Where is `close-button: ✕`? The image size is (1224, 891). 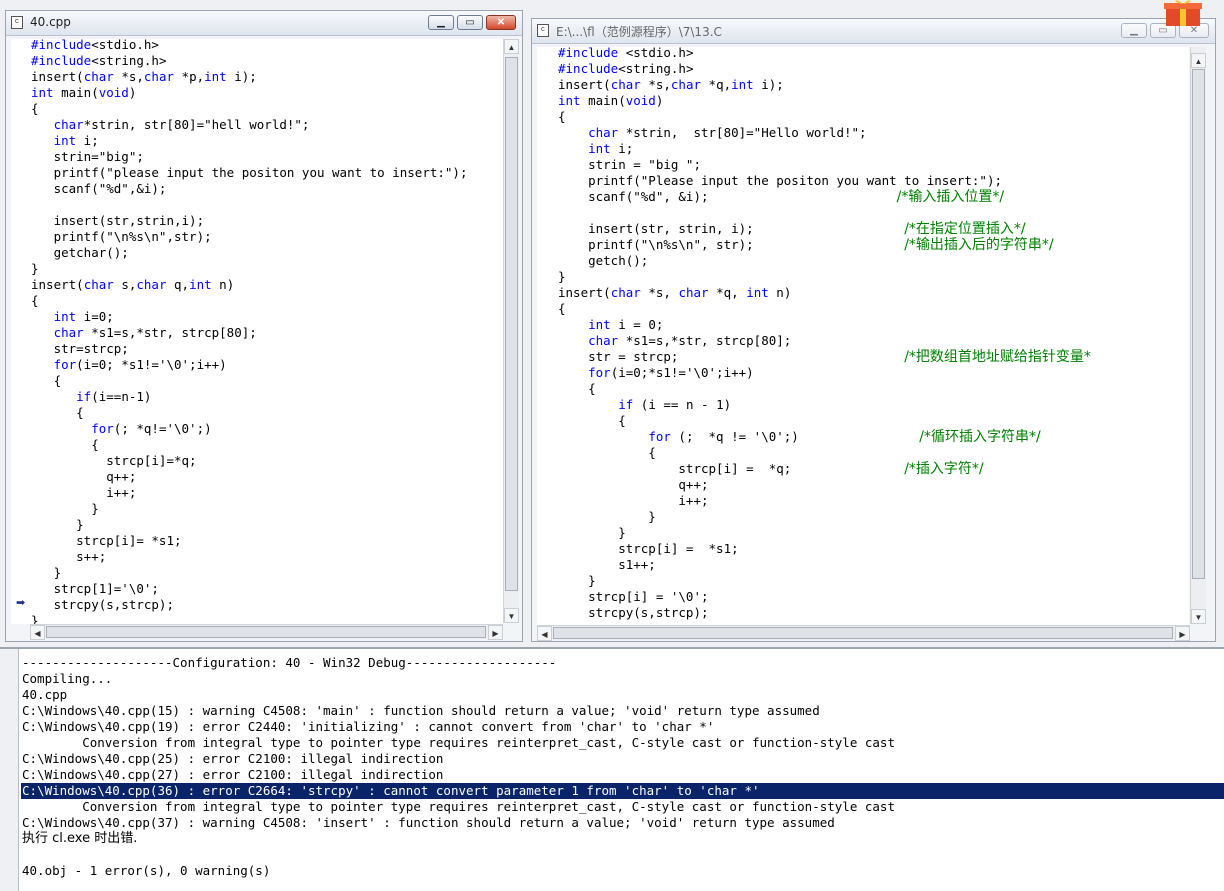 close-button: ✕ is located at coordinates (501, 22).